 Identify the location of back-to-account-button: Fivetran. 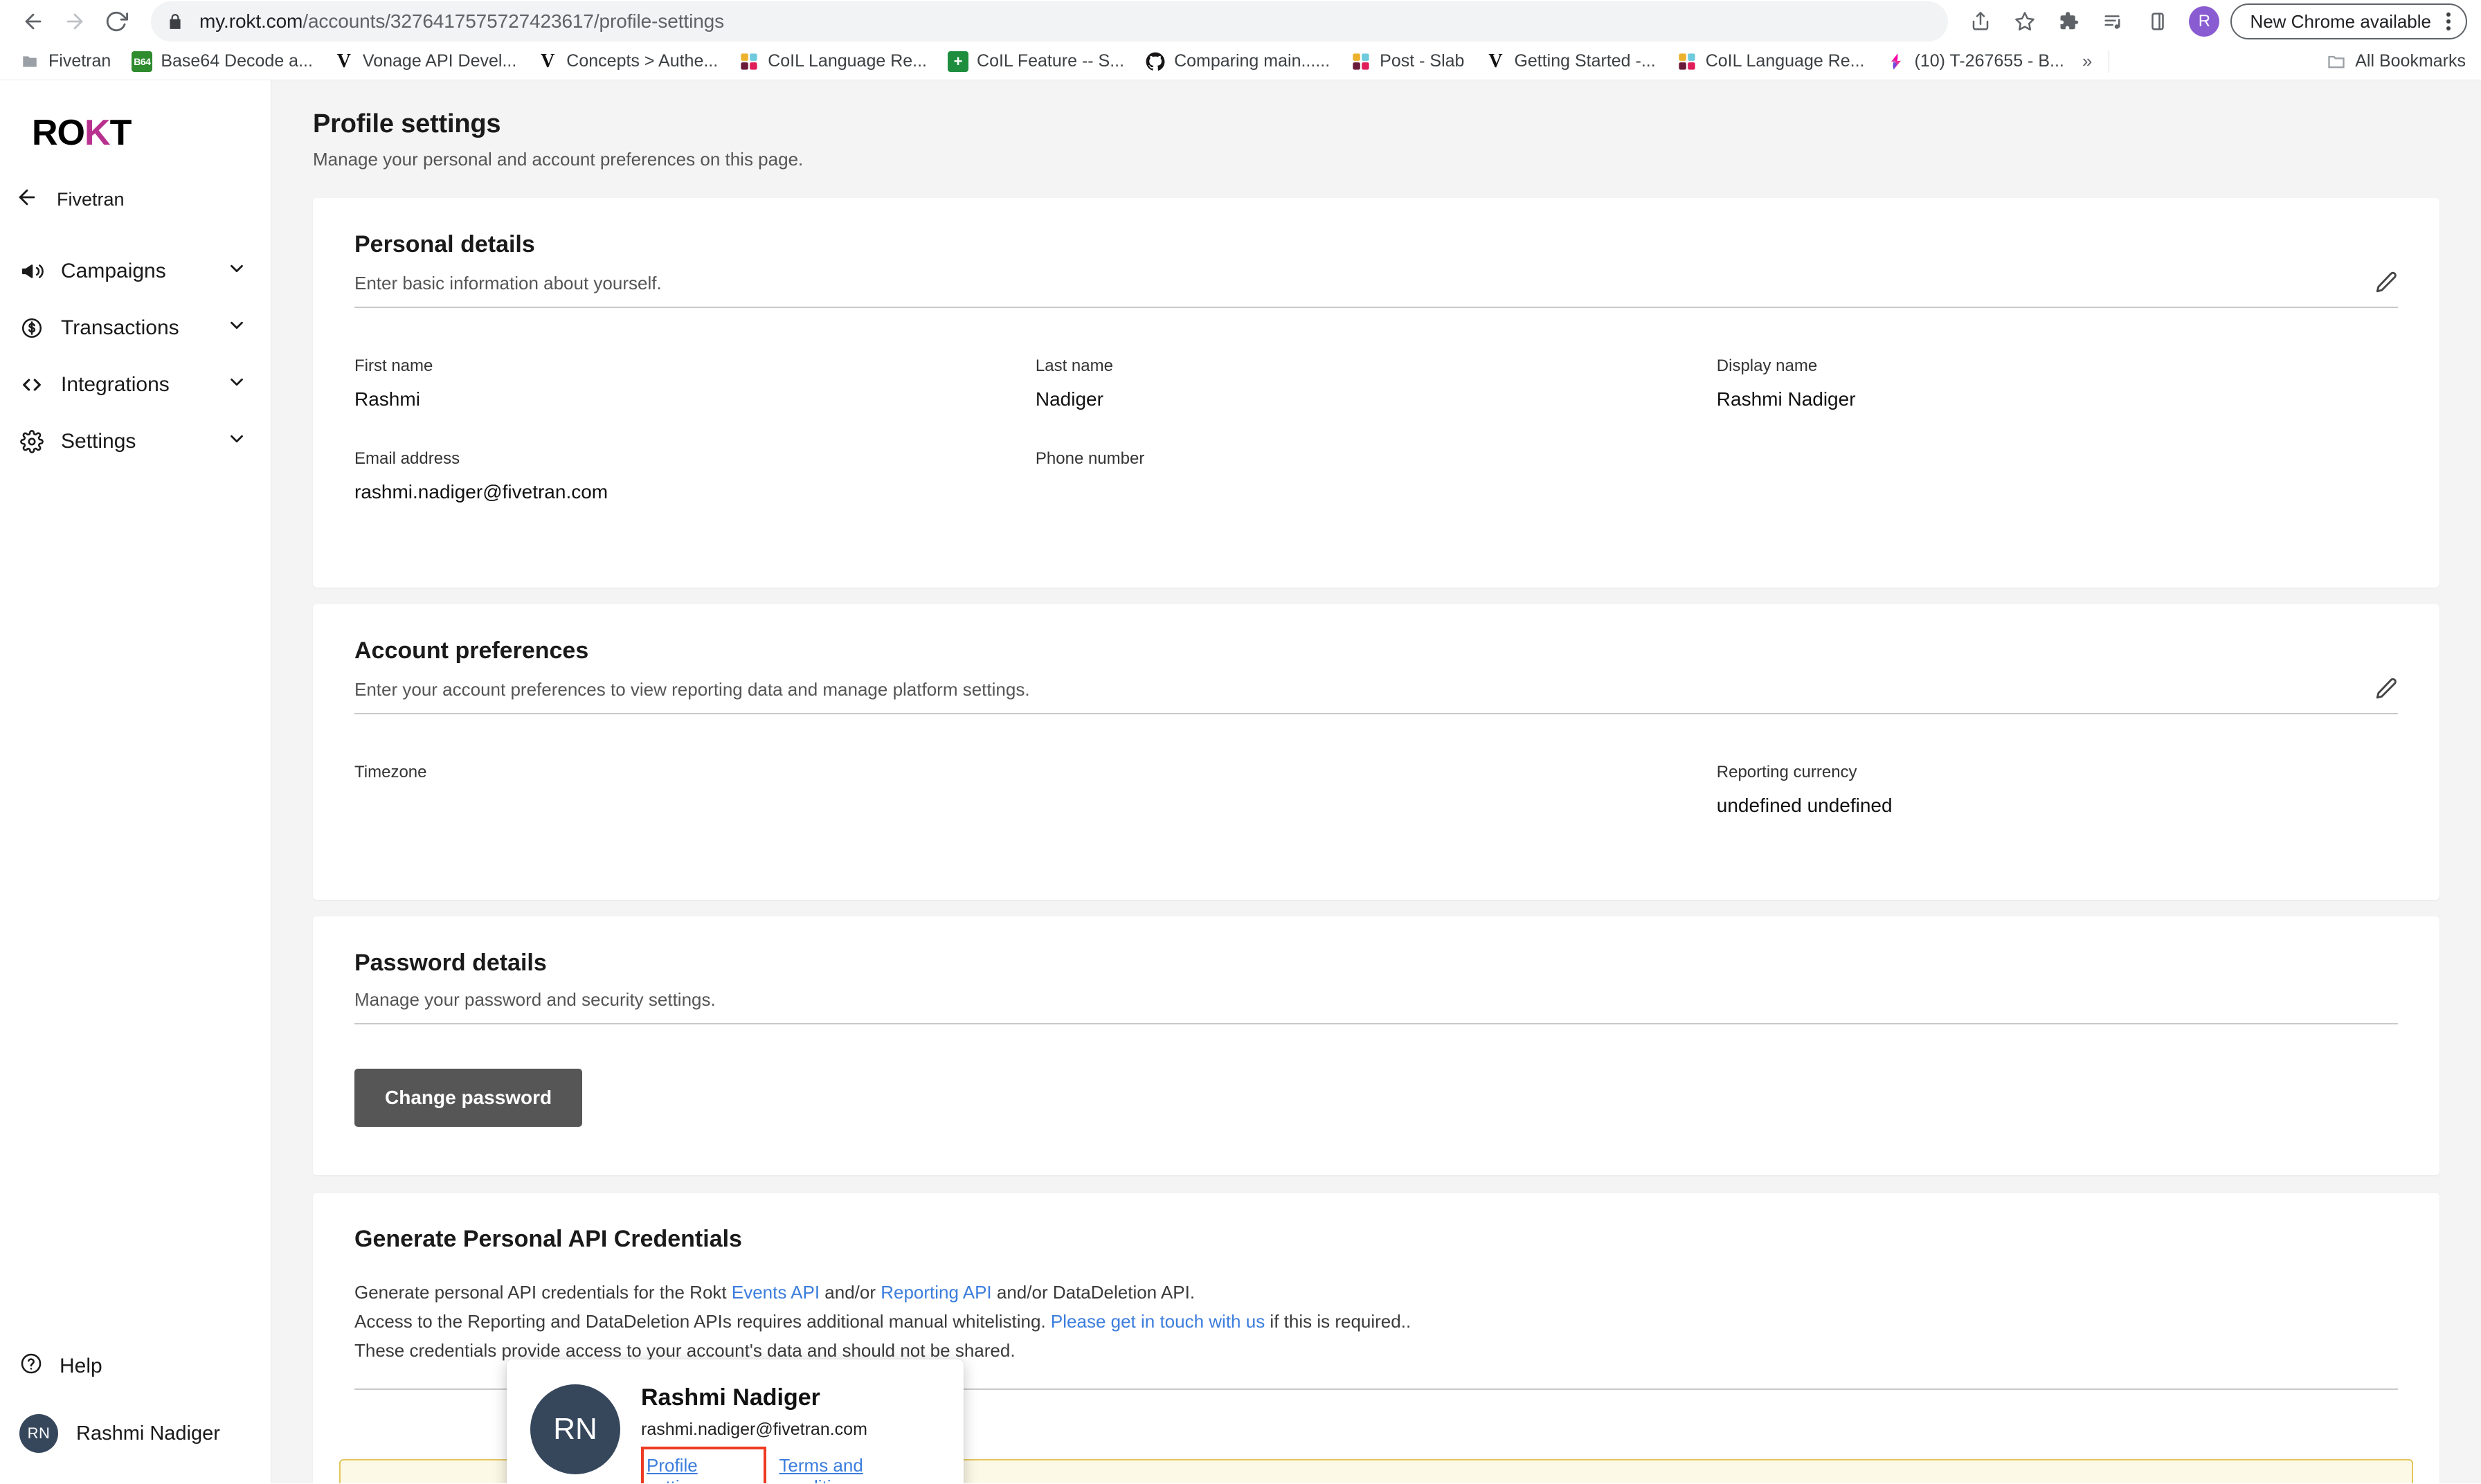
(135, 184).